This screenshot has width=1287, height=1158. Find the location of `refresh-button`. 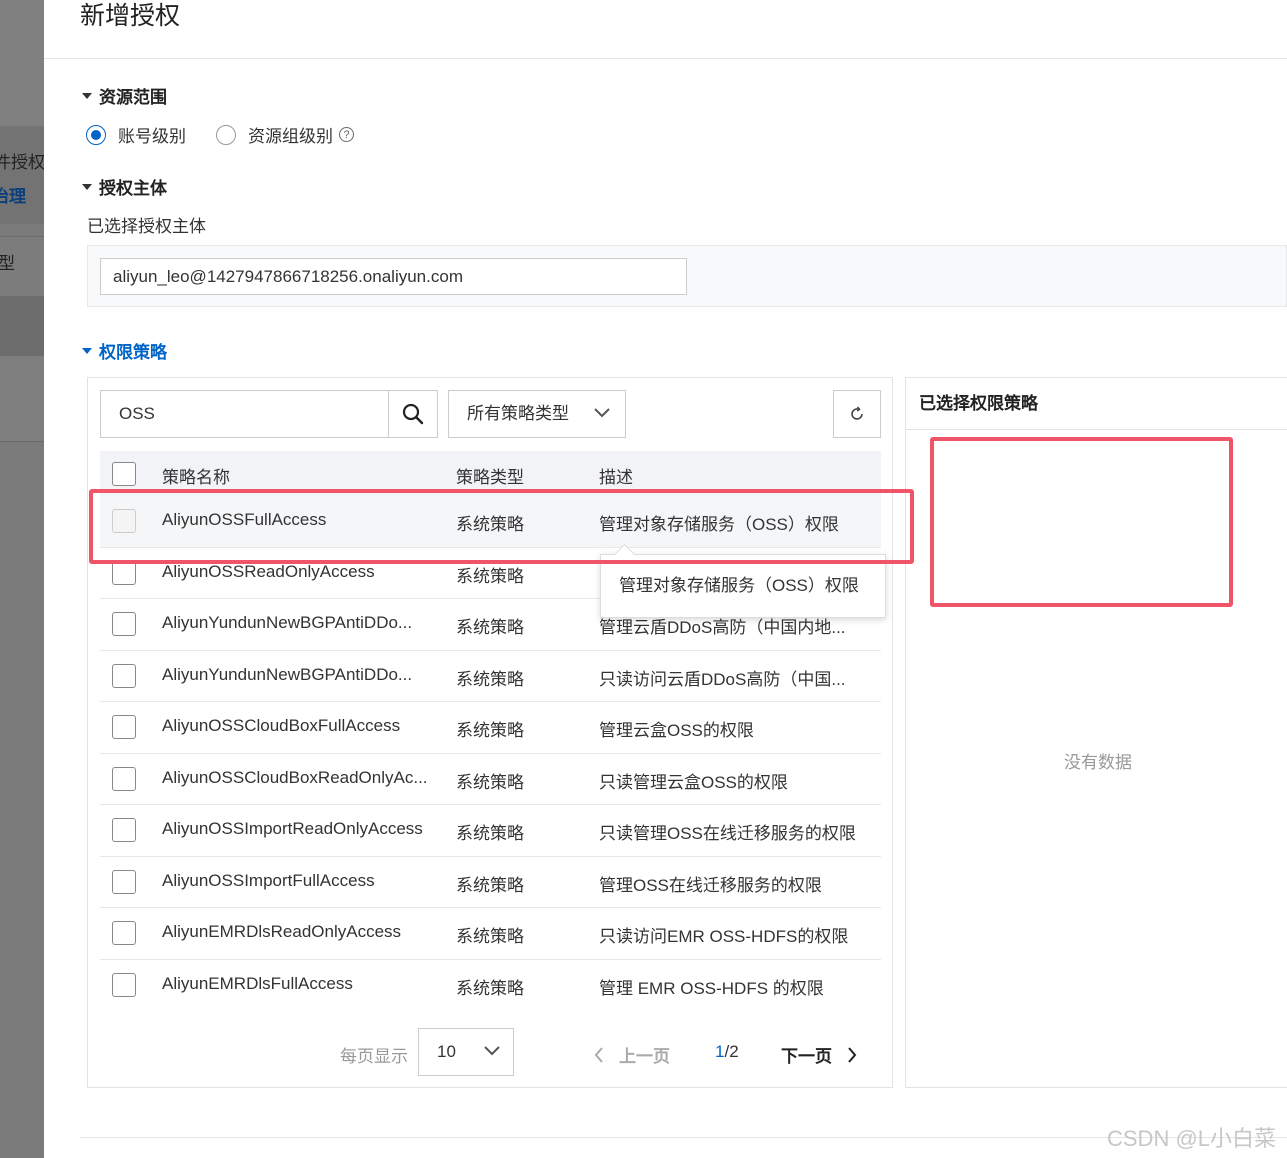

refresh-button is located at coordinates (857, 414).